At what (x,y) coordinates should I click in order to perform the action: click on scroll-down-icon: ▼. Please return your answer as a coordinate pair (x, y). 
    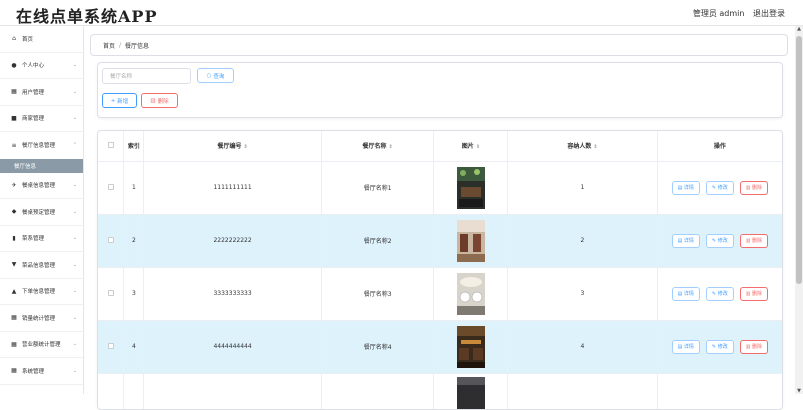
    Looking at the image, I should click on (799, 391).